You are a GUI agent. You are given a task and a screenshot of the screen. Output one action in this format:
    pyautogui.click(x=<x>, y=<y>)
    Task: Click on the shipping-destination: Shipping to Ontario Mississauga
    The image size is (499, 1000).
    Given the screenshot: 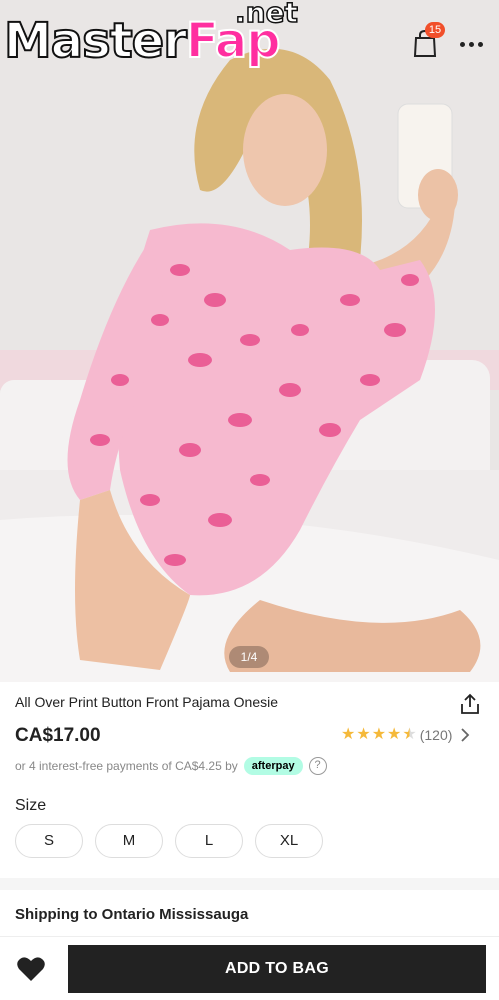 What is the action you would take?
    pyautogui.click(x=131, y=914)
    